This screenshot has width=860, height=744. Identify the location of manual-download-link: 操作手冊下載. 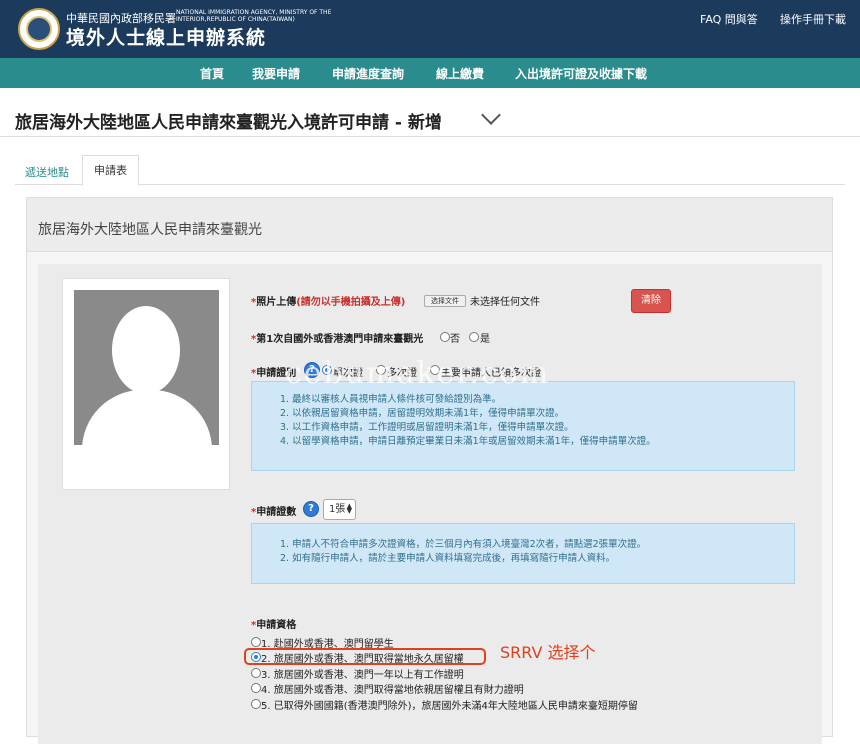
(813, 19).